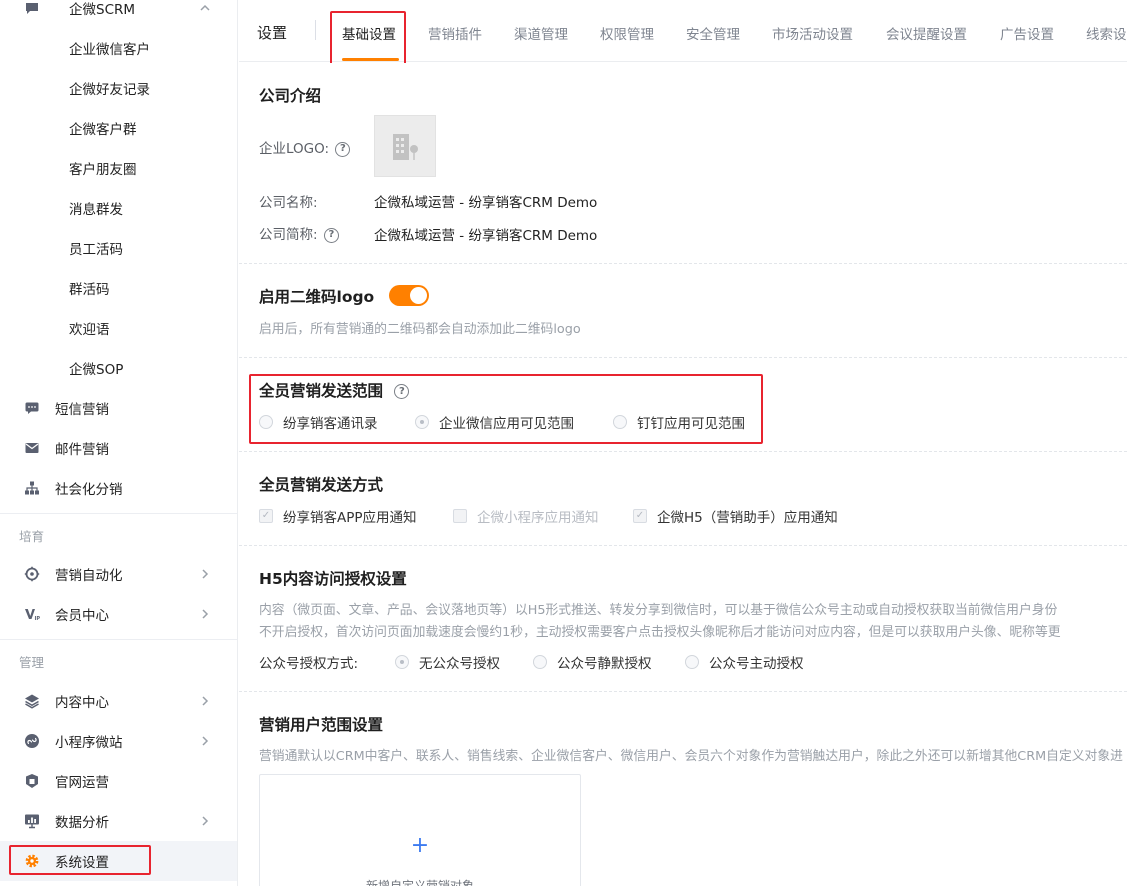  Describe the element at coordinates (118, 448) in the screenshot. I see `sidebar-item-email-marketing: 邮件营销` at that location.